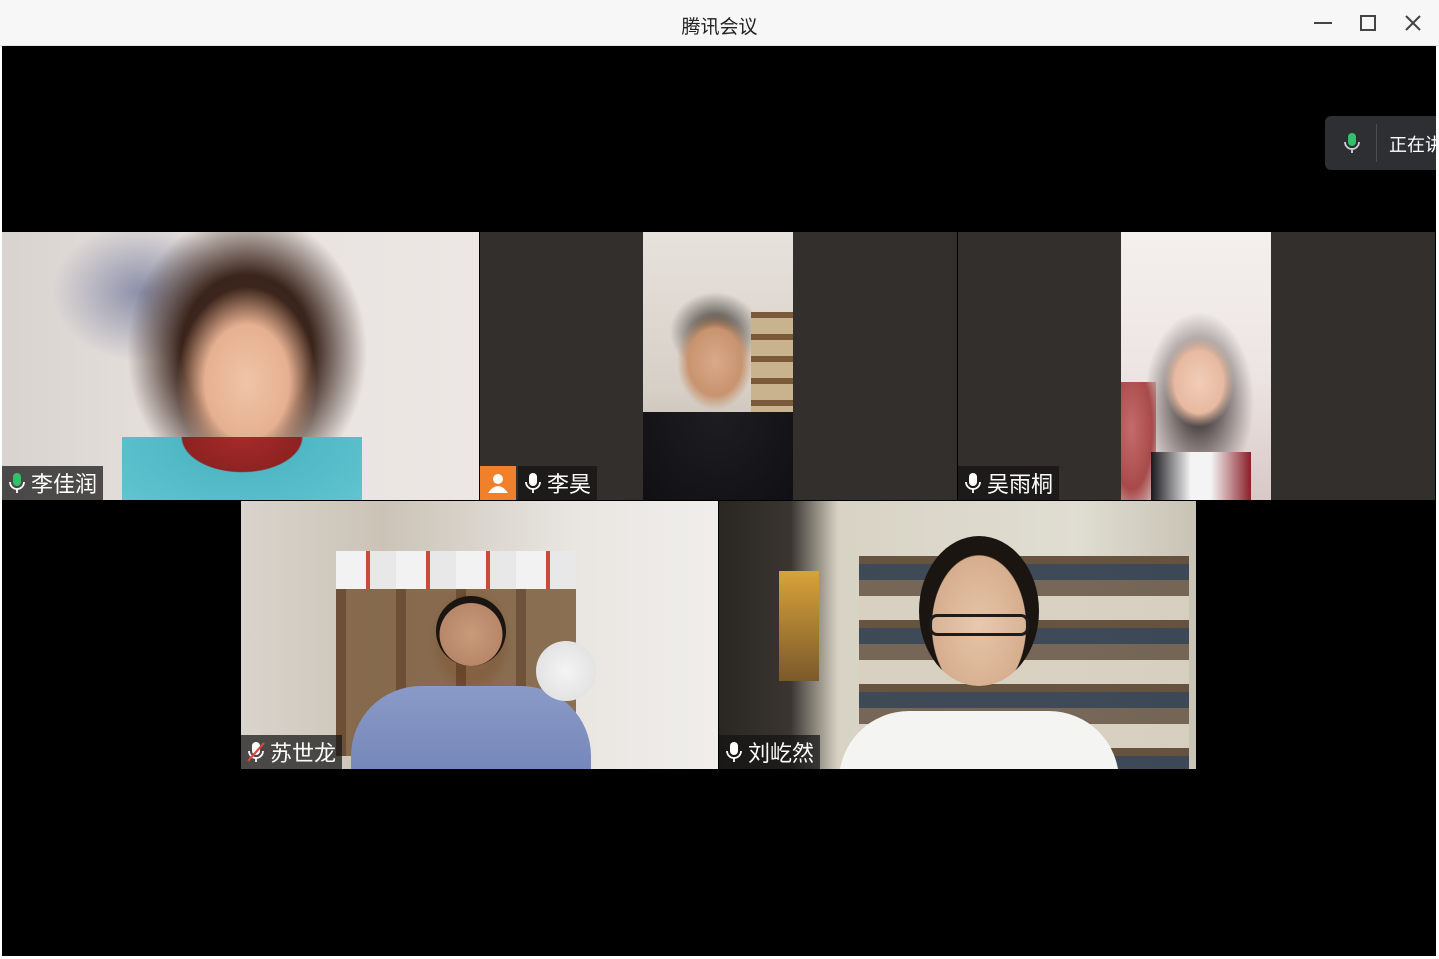  I want to click on participant-name: 苏世龙, so click(303, 754).